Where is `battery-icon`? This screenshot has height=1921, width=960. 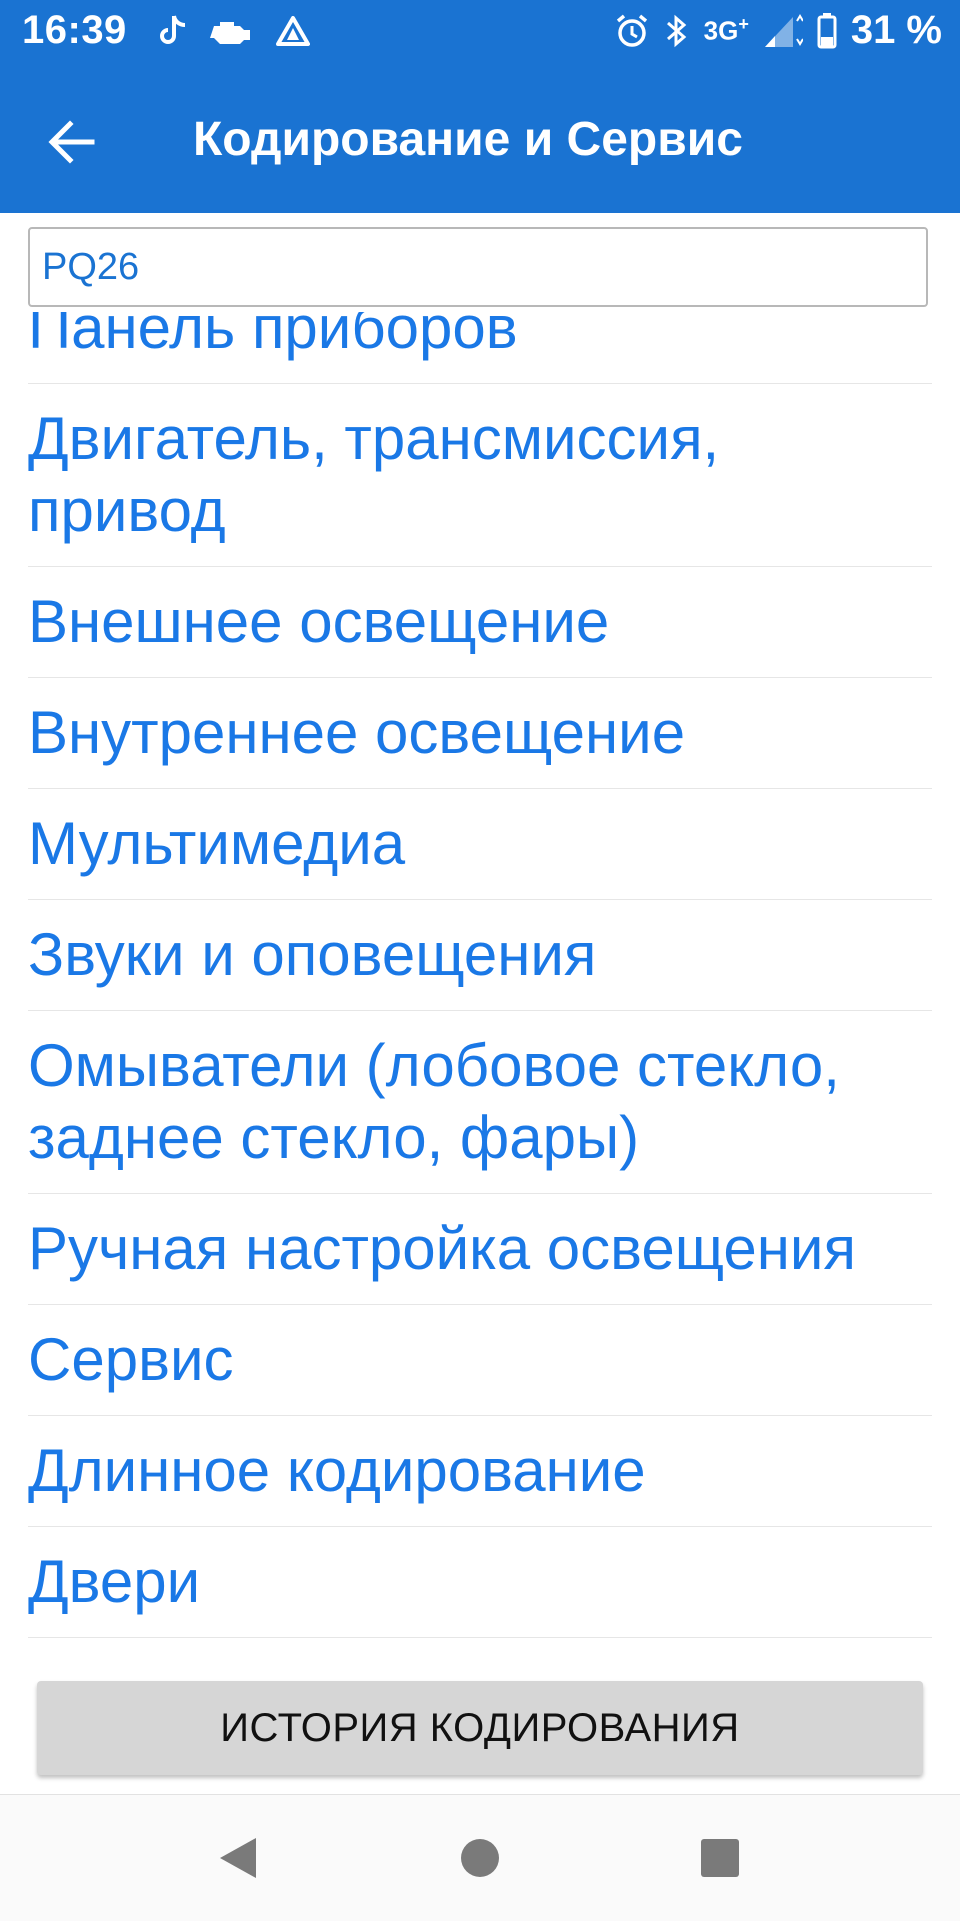 battery-icon is located at coordinates (827, 30).